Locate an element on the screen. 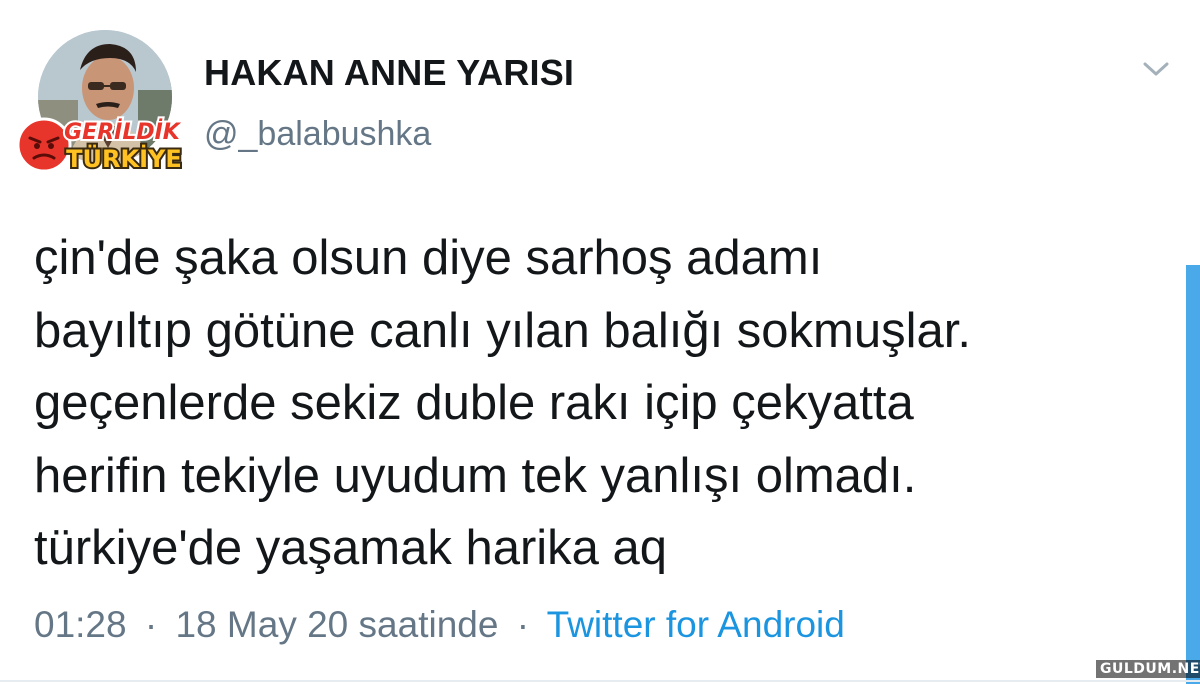 This screenshot has height=684, width=1200. site-watermark: GULDUM.NET is located at coordinates (1148, 669).